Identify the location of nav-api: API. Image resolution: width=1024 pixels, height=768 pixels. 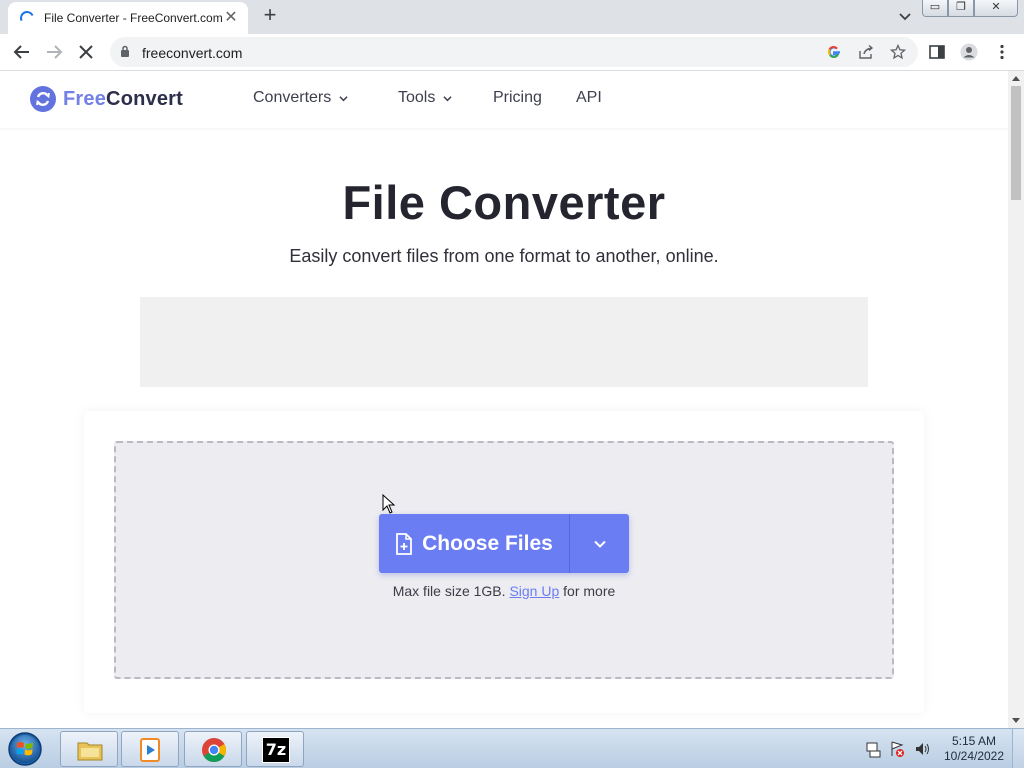
(589, 98).